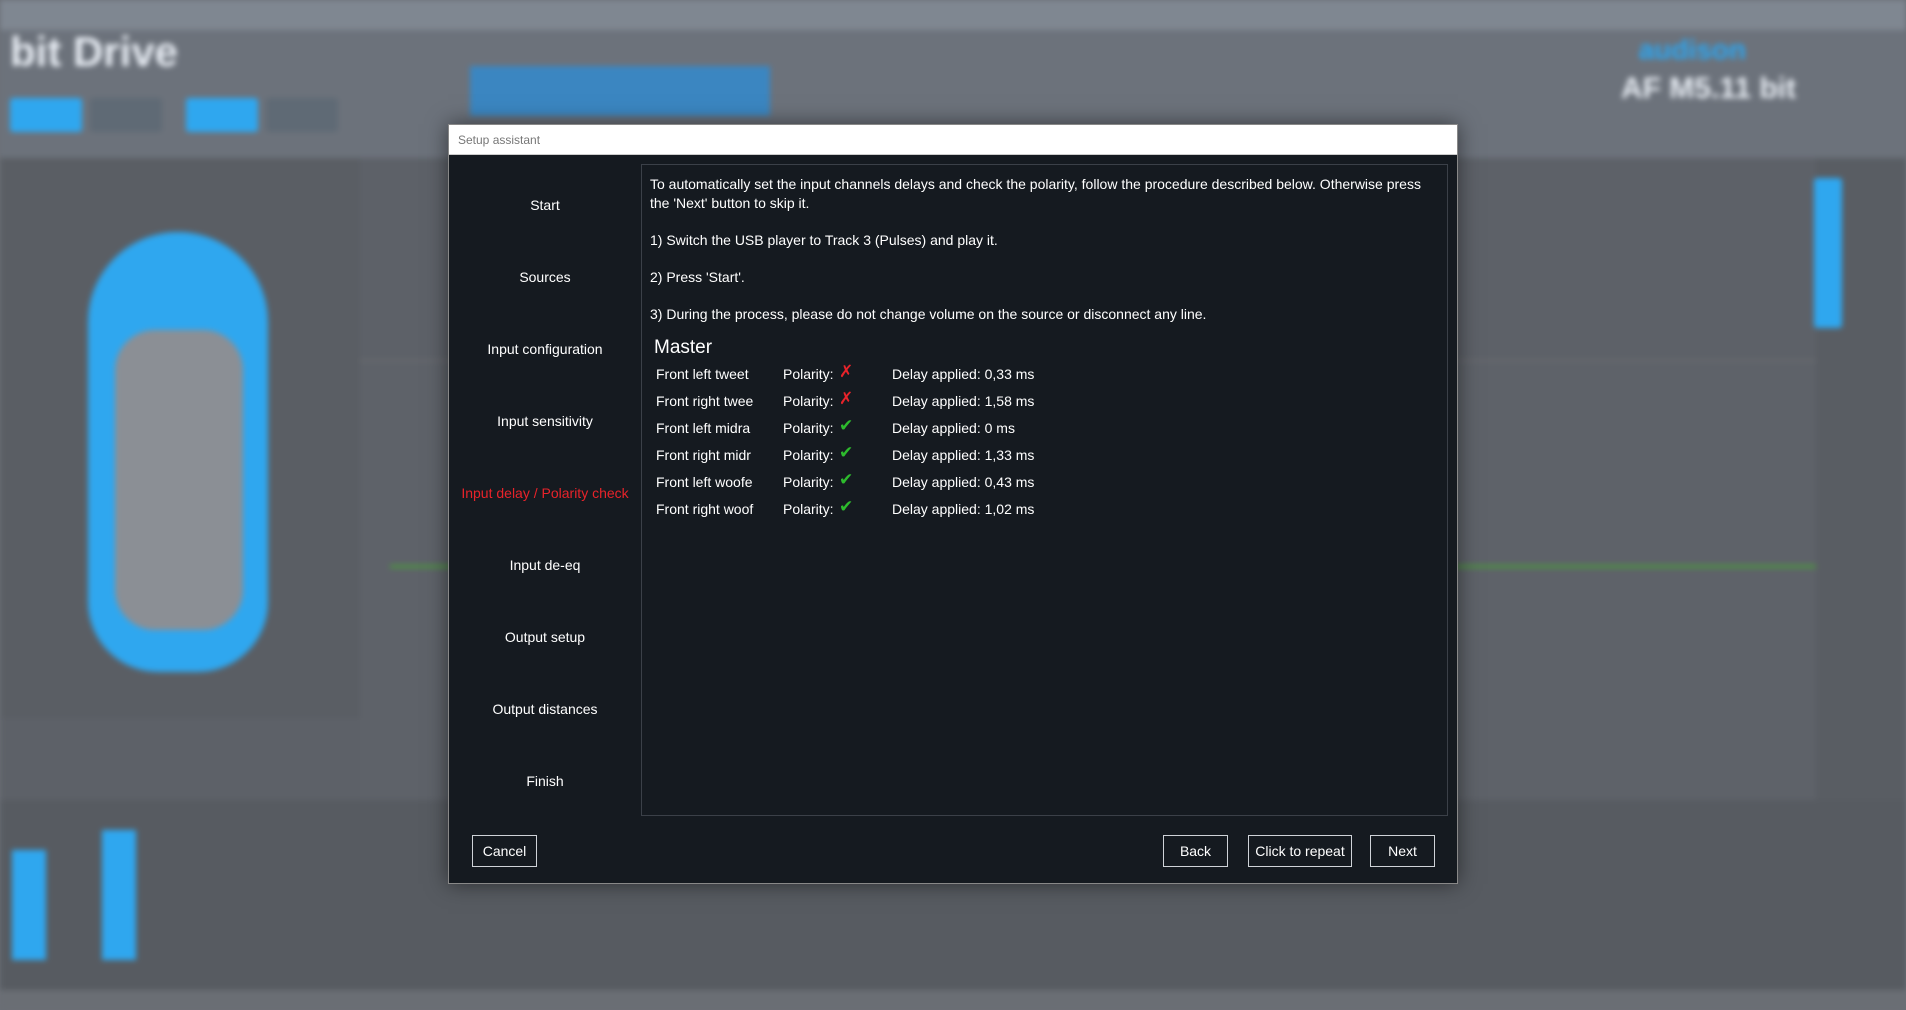 The image size is (1906, 1010). Describe the element at coordinates (1402, 851) in the screenshot. I see `next-button: Next` at that location.